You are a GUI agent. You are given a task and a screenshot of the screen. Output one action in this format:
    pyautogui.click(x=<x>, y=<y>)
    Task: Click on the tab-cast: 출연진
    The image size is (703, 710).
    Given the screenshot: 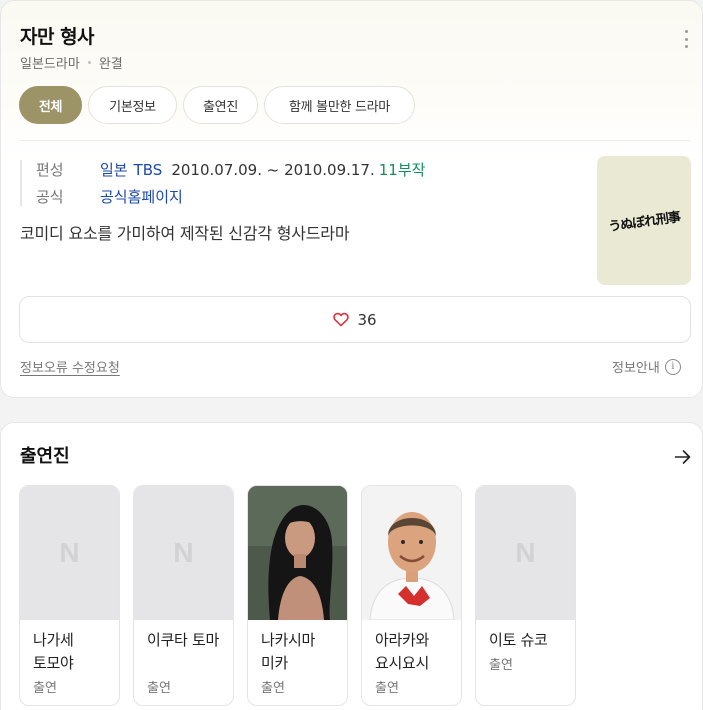 What is the action you would take?
    pyautogui.click(x=220, y=105)
    